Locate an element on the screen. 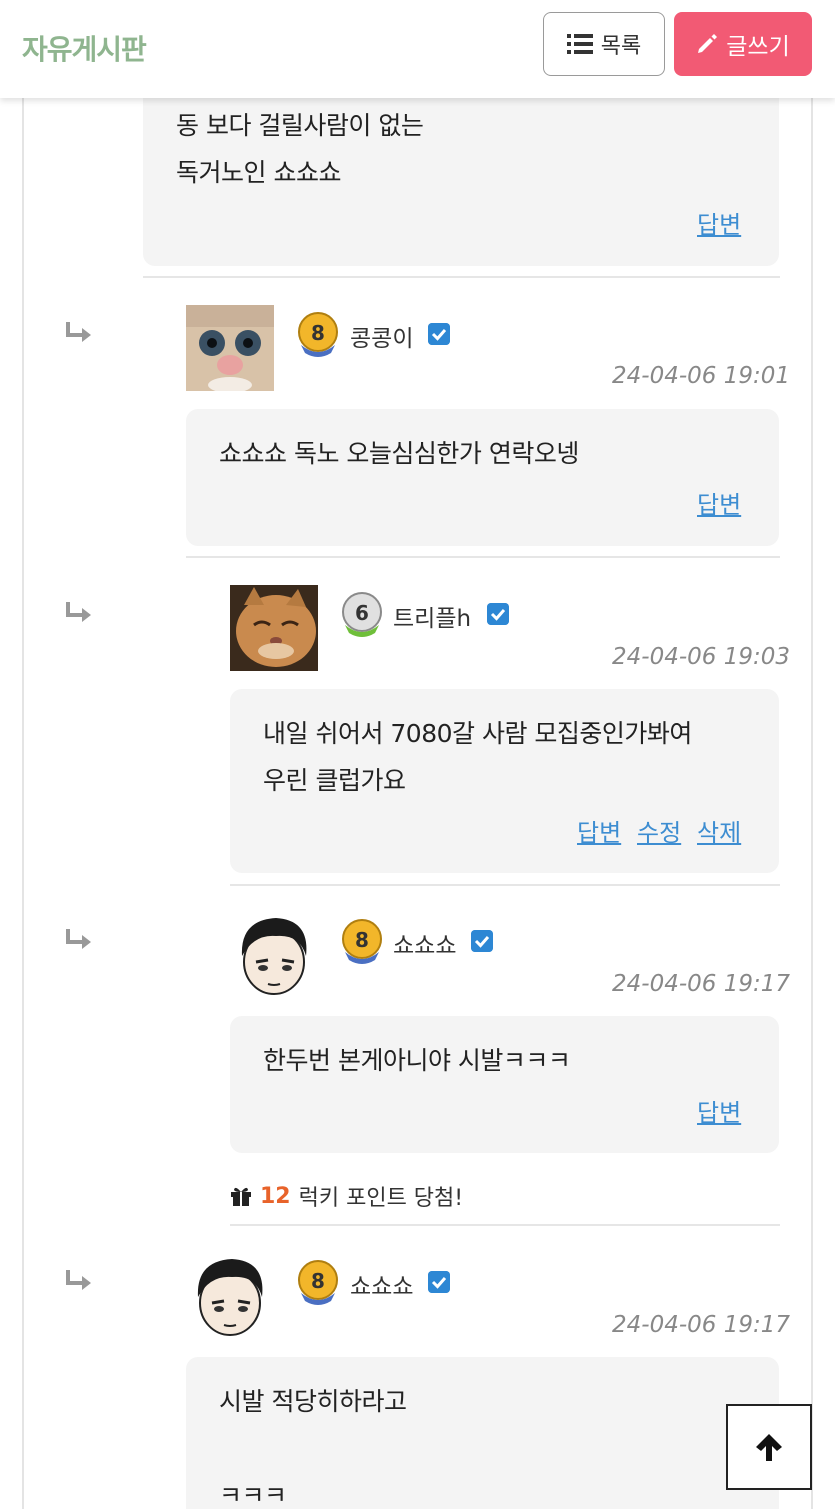  board-header: 자유게시판 목록 글쓰기 is located at coordinates (417, 49).